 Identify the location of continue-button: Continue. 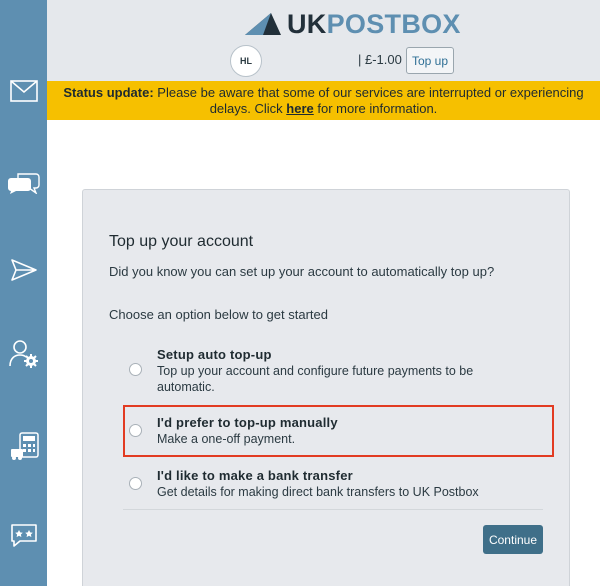
(513, 539).